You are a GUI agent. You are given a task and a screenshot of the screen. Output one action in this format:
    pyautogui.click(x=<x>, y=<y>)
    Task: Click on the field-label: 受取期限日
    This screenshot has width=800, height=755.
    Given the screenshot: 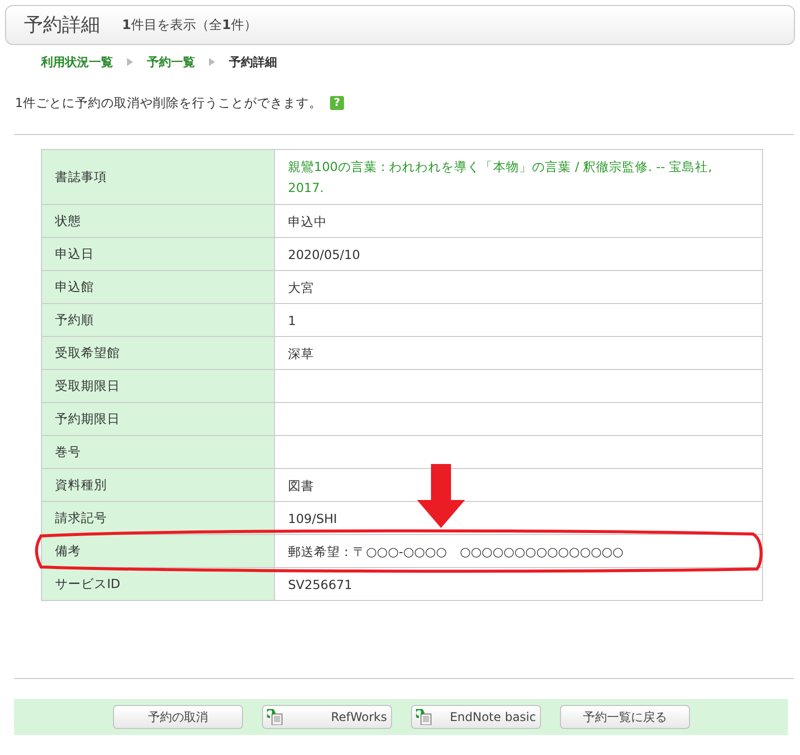 What is the action you would take?
    pyautogui.click(x=158, y=386)
    